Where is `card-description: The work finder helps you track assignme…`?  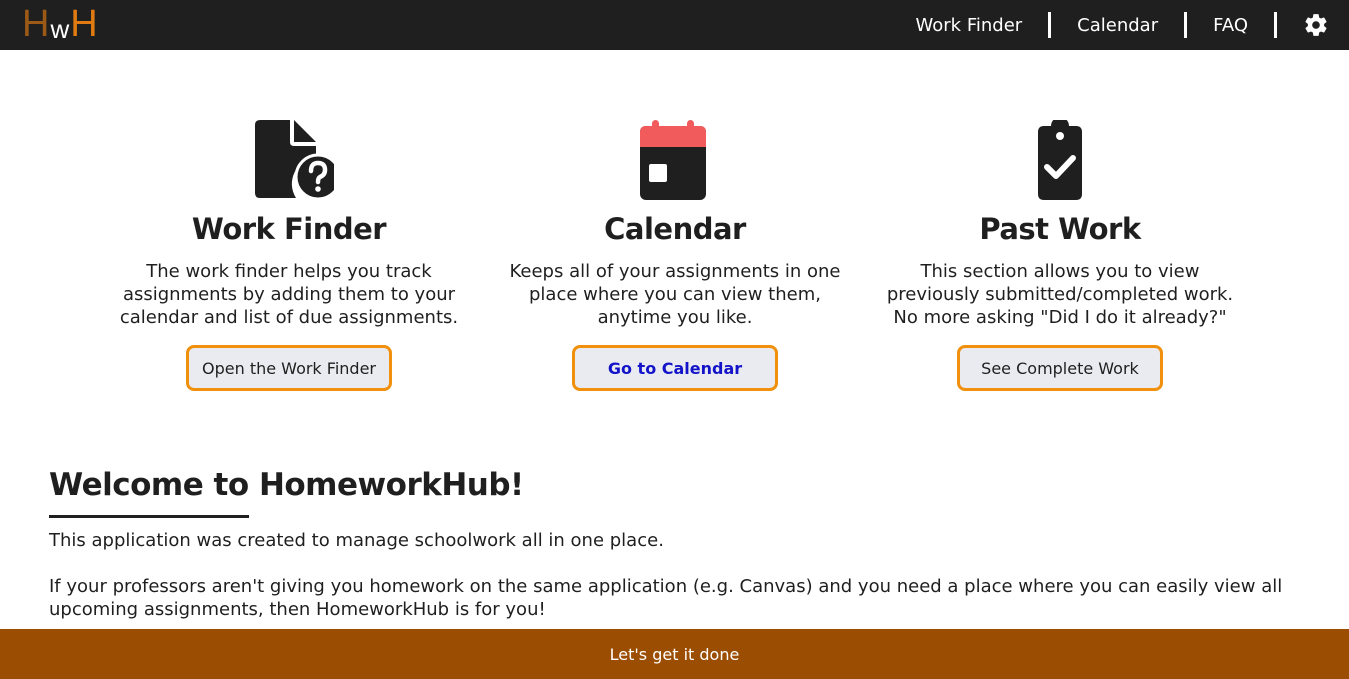
card-description: The work finder helps you track assignme… is located at coordinates (289, 294).